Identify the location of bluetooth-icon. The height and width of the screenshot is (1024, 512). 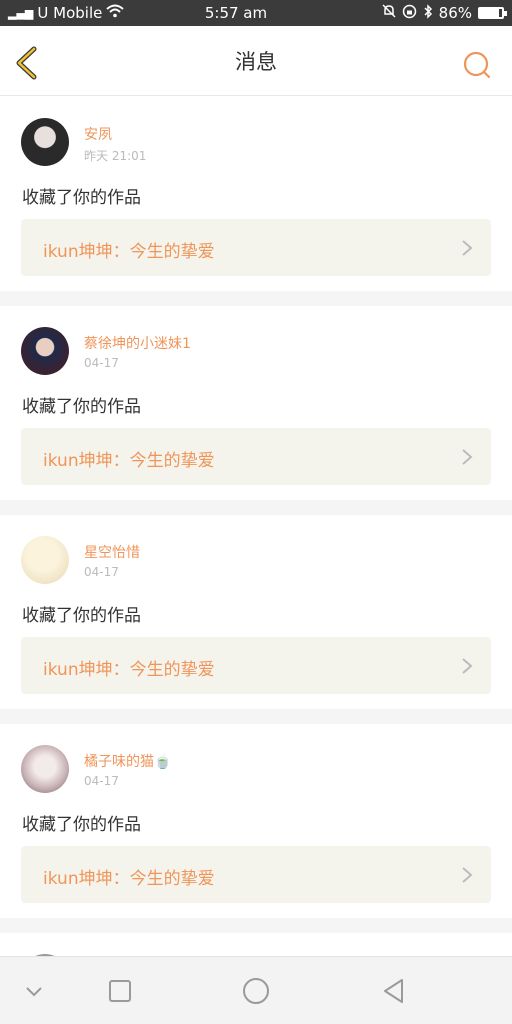
(428, 13).